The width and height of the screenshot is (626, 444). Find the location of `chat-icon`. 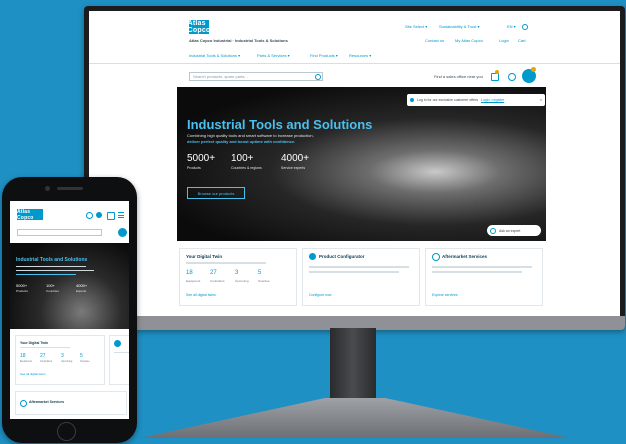

chat-icon is located at coordinates (493, 230).